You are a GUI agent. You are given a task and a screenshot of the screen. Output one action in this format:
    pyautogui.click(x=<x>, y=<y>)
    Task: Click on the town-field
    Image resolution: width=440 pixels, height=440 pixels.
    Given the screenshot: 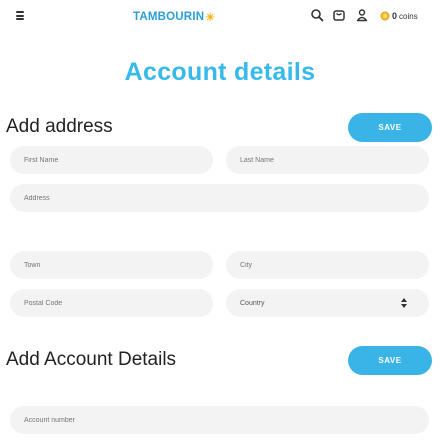 What is the action you would take?
    pyautogui.click(x=111, y=265)
    